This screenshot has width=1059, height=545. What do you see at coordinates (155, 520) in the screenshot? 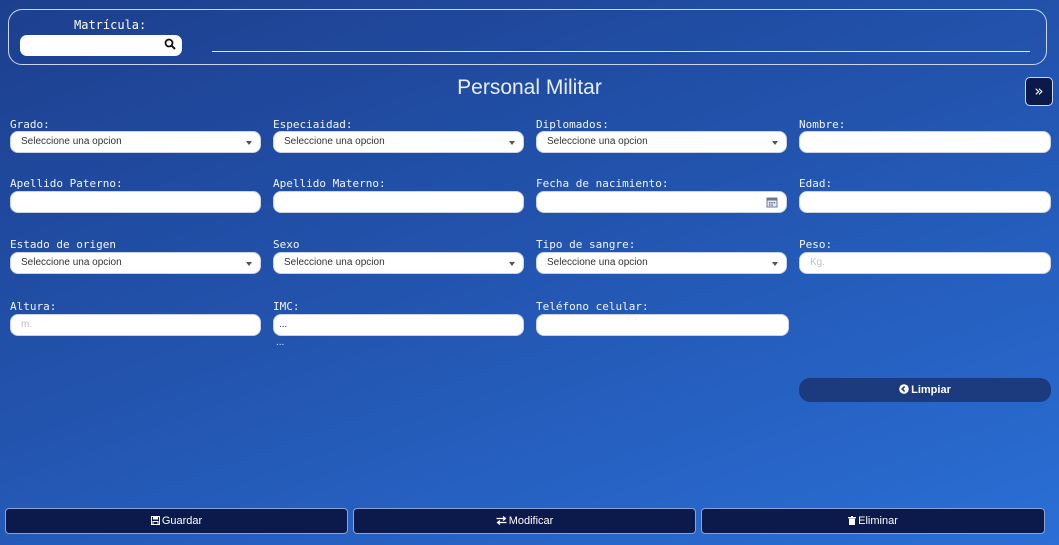
I see `save-icon` at bounding box center [155, 520].